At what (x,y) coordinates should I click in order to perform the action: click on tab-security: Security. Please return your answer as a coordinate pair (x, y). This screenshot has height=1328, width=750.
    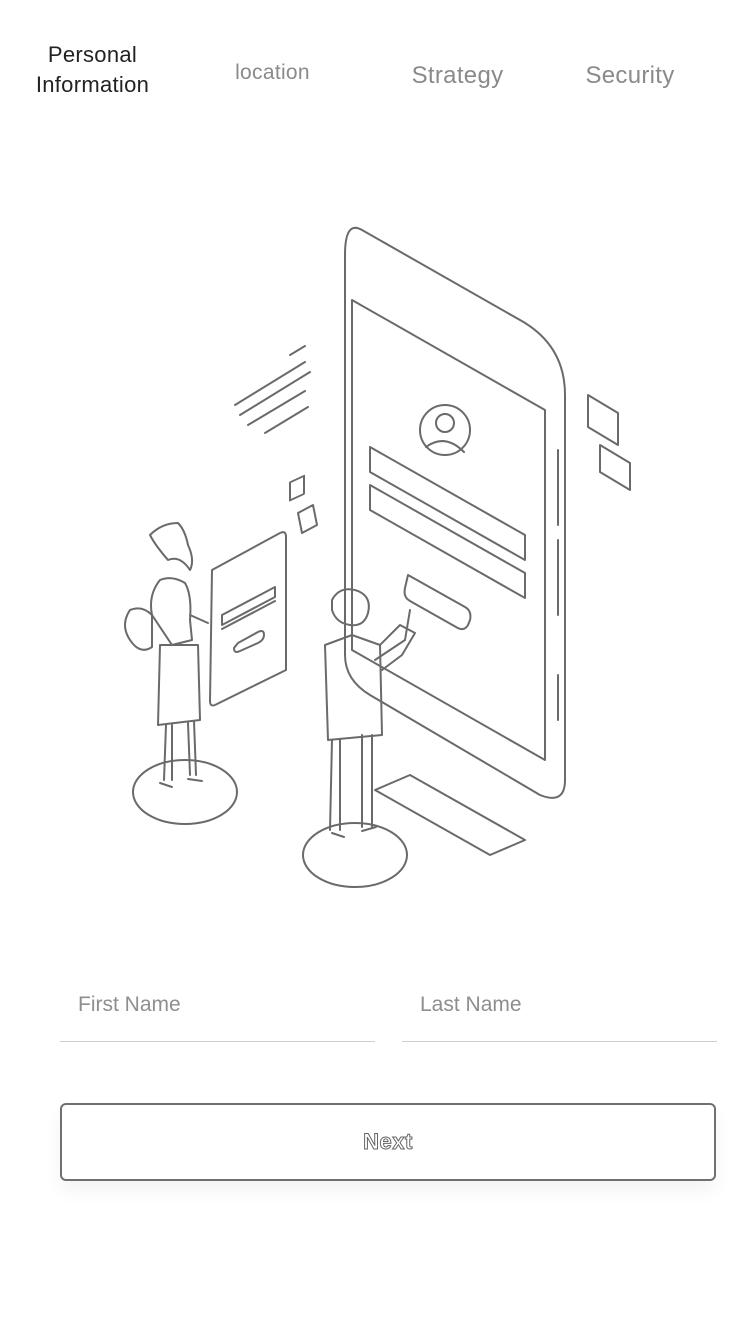
    Looking at the image, I should click on (630, 76).